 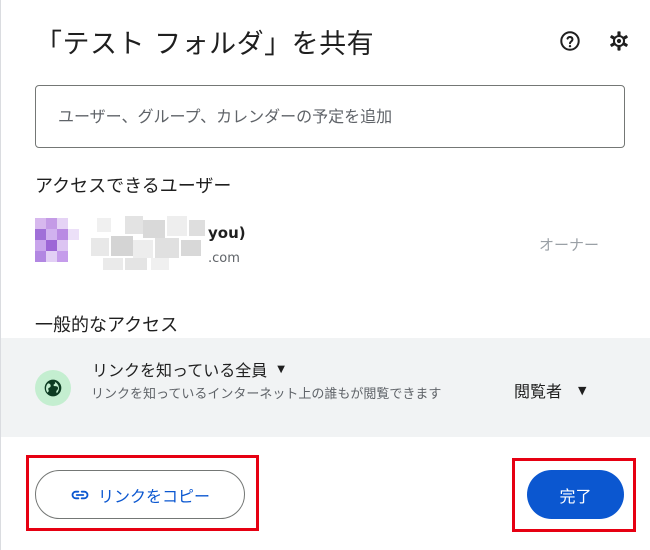 I want to click on role-label: 閲覧者, so click(x=538, y=391).